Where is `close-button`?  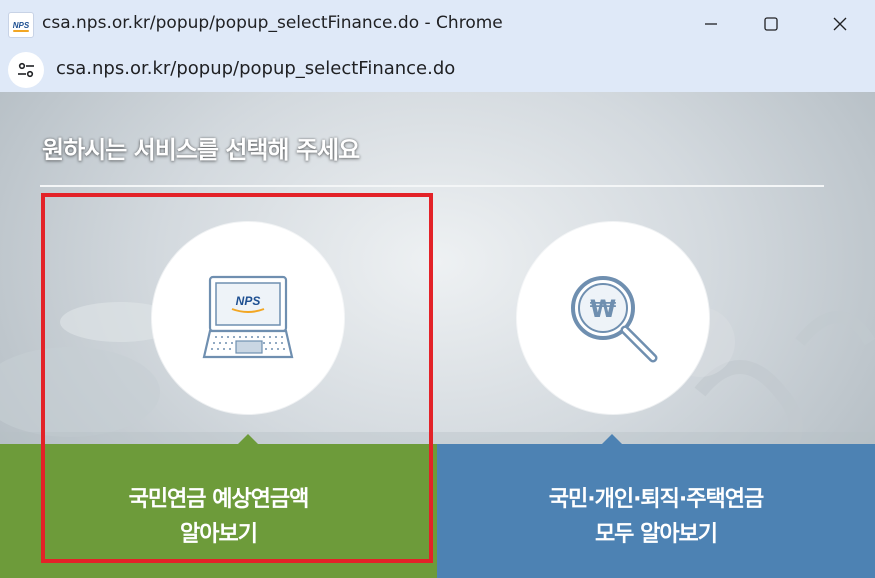 close-button is located at coordinates (840, 24).